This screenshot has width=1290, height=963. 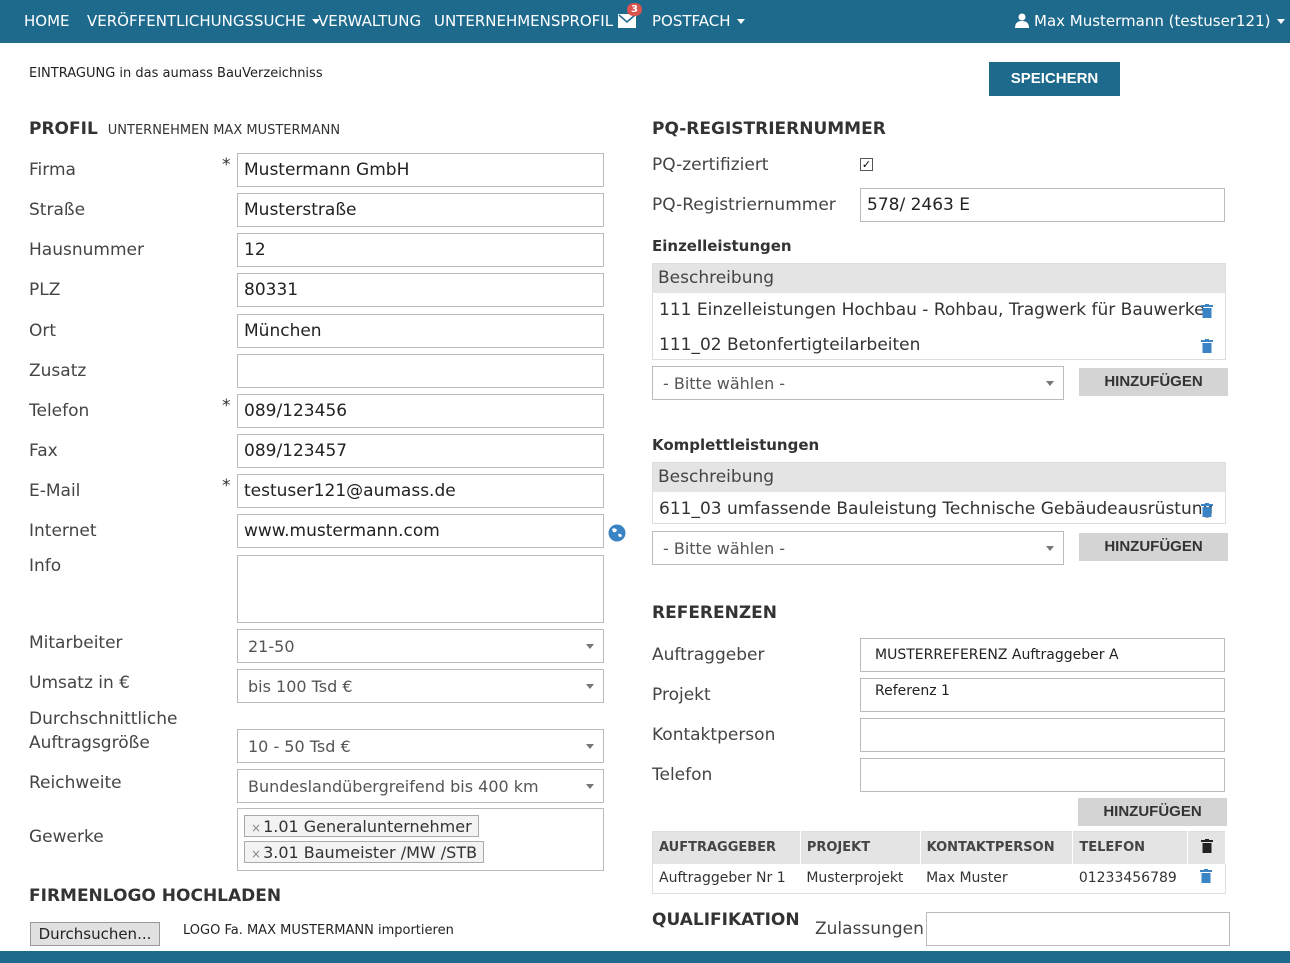 I want to click on nav-inbox-dropdown: POSTFACH, so click(x=698, y=21).